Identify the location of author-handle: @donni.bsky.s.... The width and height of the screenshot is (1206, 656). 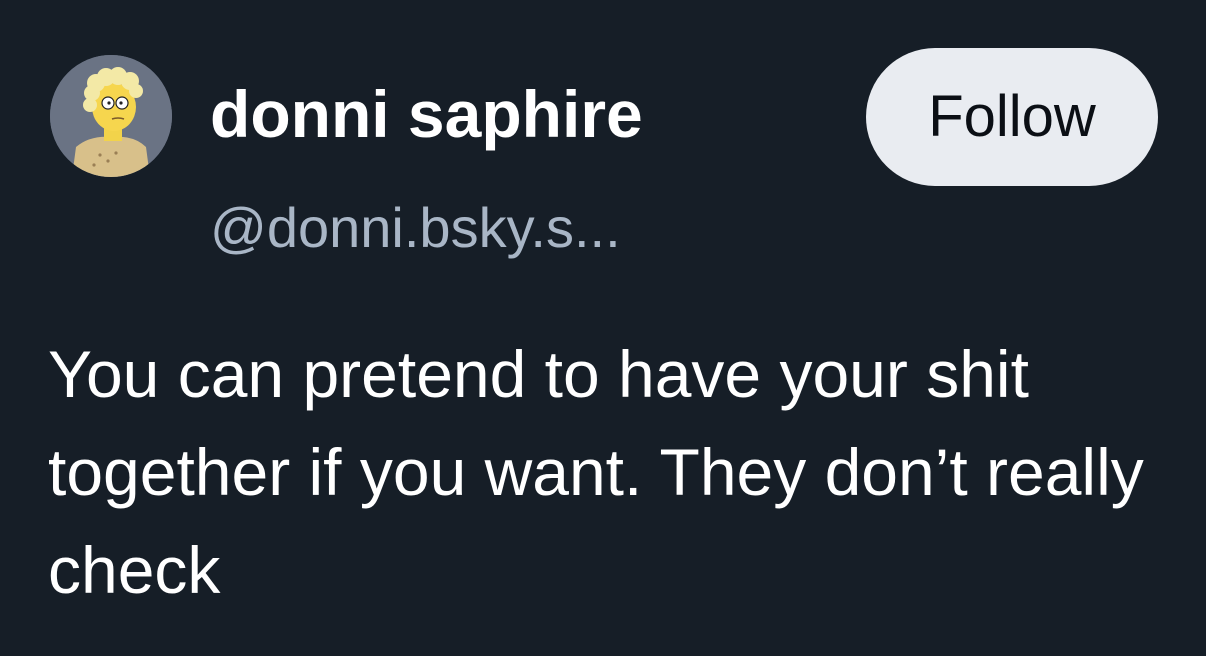
(415, 228).